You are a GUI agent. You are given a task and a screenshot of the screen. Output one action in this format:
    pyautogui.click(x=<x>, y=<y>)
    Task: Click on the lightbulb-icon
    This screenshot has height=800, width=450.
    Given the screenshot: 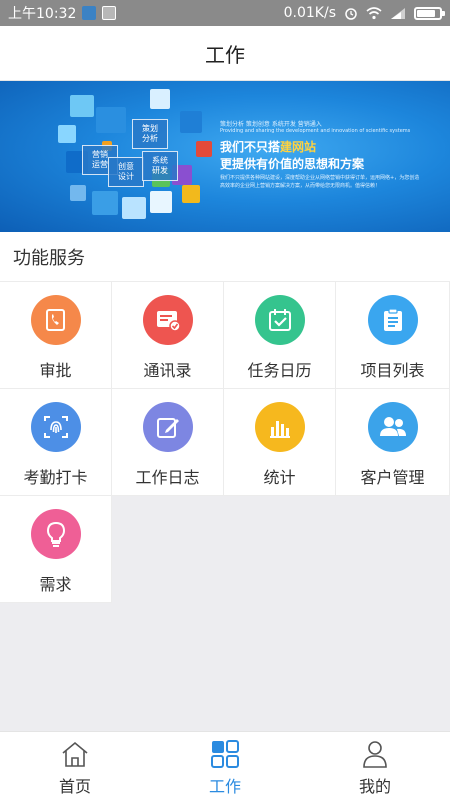 What is the action you would take?
    pyautogui.click(x=55, y=534)
    